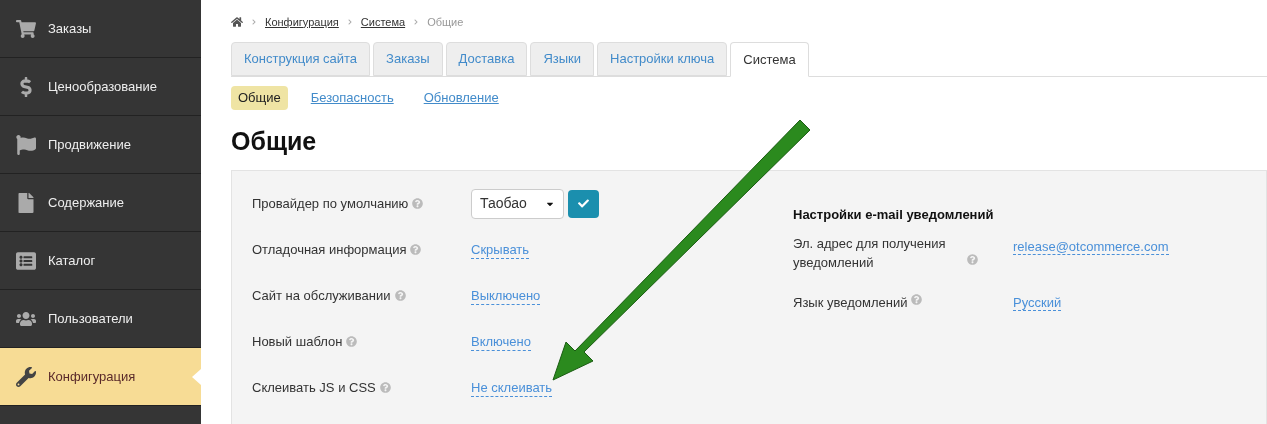 The height and width of the screenshot is (424, 1267). What do you see at coordinates (302, 22) in the screenshot?
I see `breadcrumb-link: Конфигурация` at bounding box center [302, 22].